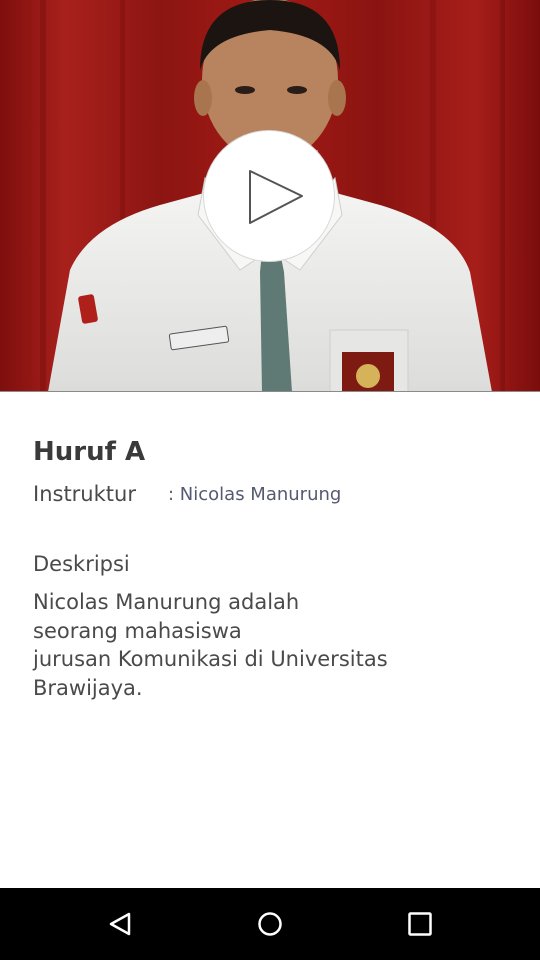 This screenshot has height=960, width=540. What do you see at coordinates (81, 564) in the screenshot?
I see `description-label: Deskripsi` at bounding box center [81, 564].